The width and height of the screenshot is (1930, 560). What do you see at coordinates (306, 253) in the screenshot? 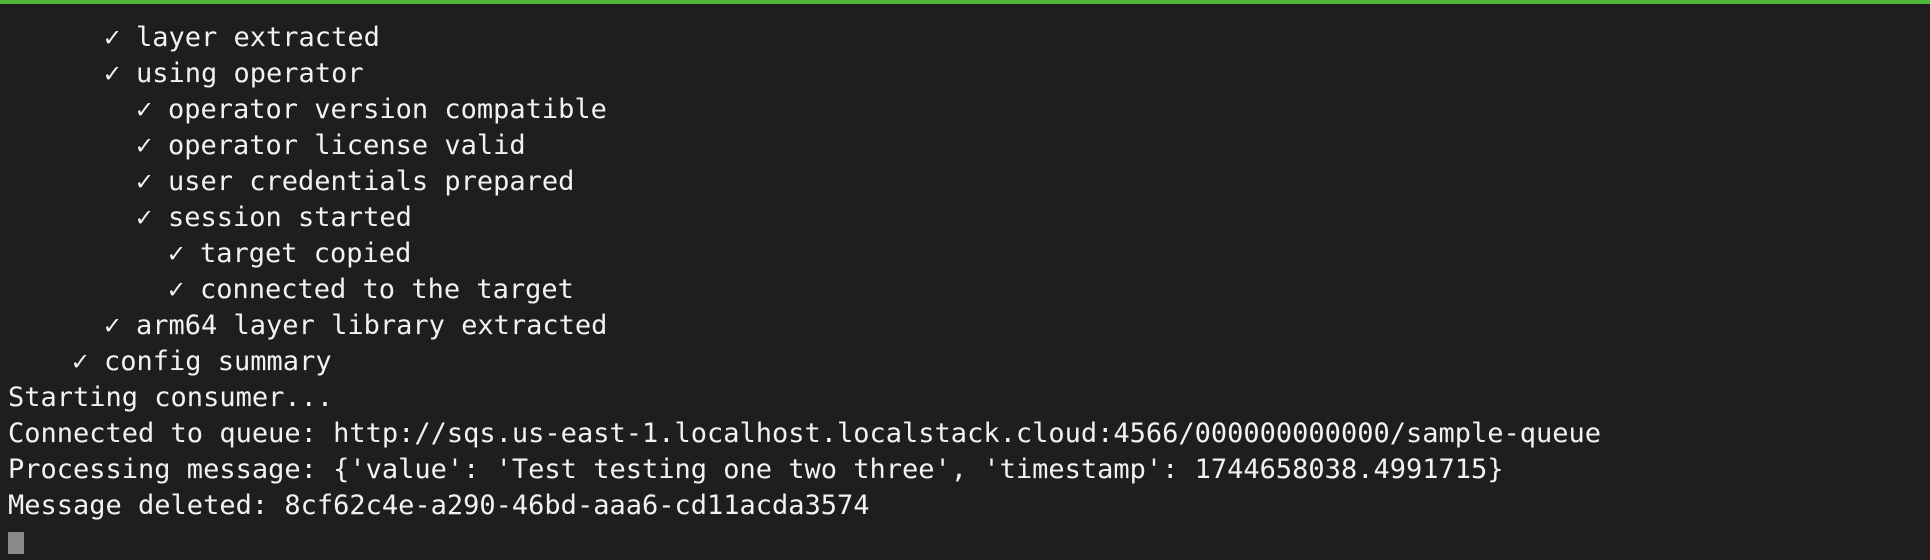
I see `status-line-text: target copied` at bounding box center [306, 253].